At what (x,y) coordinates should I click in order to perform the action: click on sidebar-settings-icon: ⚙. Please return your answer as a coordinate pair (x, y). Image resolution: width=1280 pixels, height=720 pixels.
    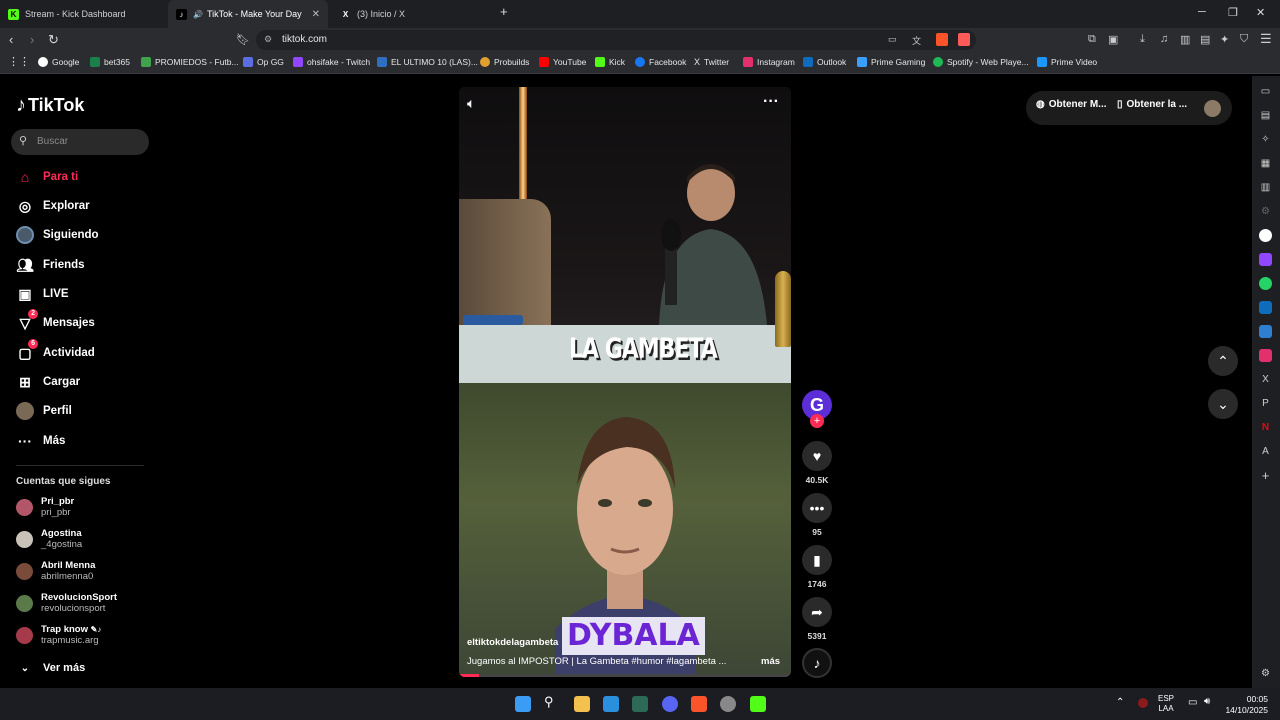
    Looking at the image, I should click on (1265, 673).